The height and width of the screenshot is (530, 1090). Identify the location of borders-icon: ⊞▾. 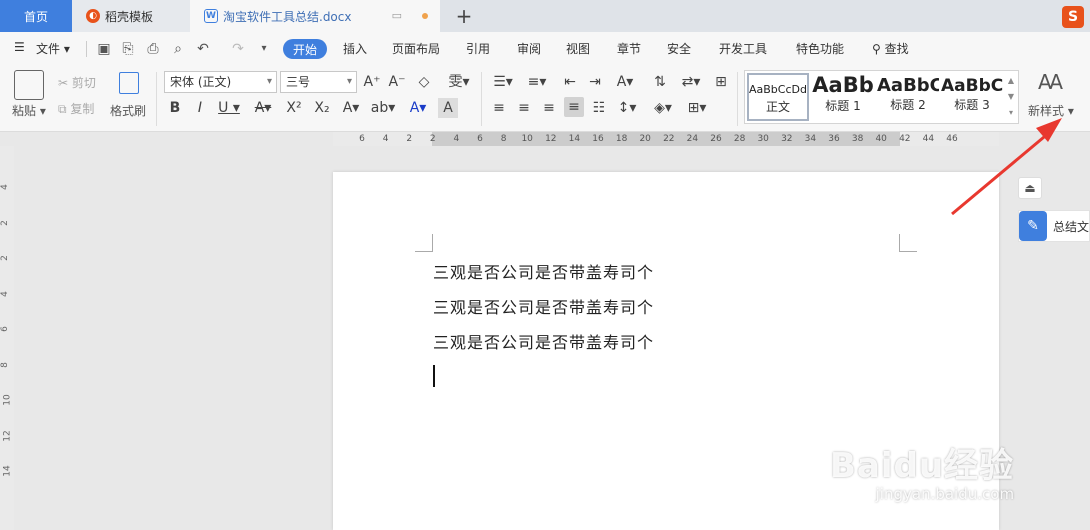
(697, 108).